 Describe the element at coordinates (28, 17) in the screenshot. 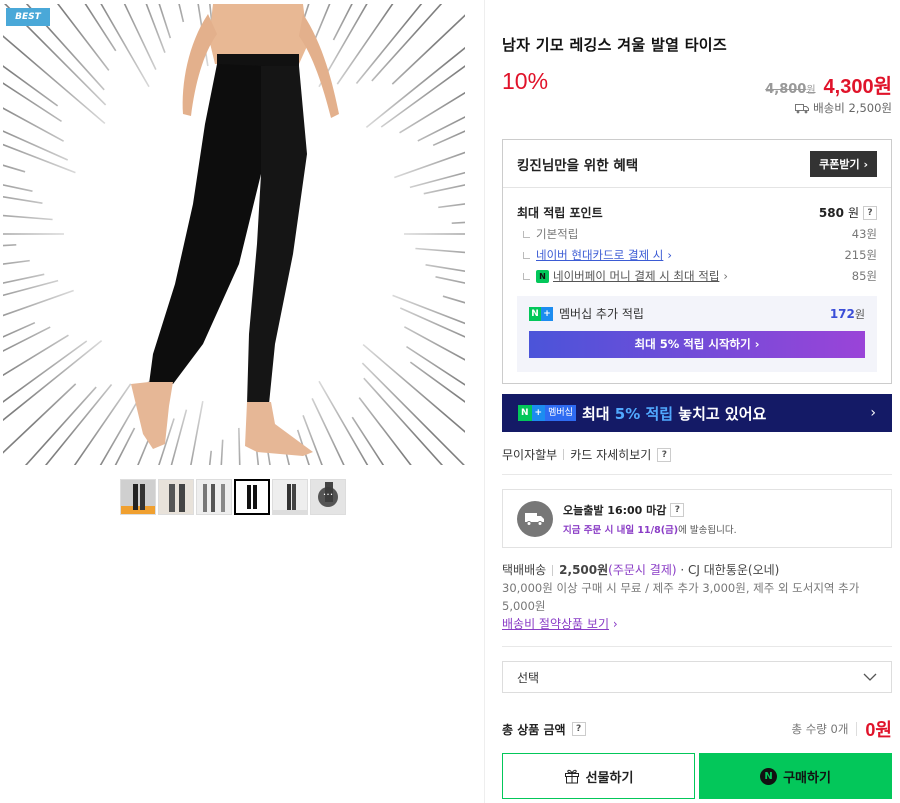

I see `best-badge: BEST` at that location.